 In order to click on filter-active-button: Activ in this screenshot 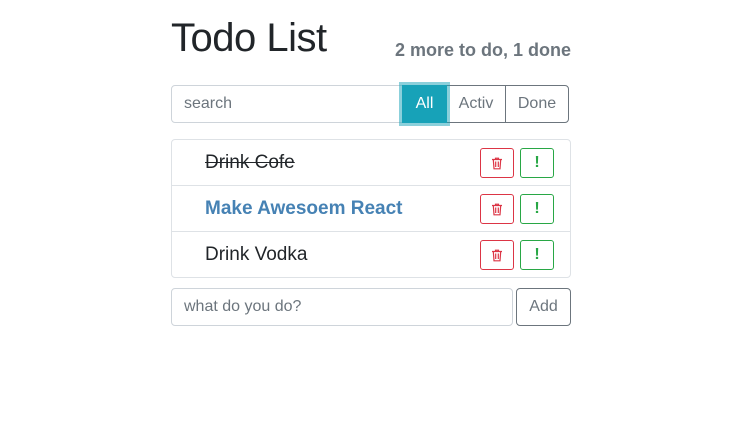, I will do `click(476, 104)`.